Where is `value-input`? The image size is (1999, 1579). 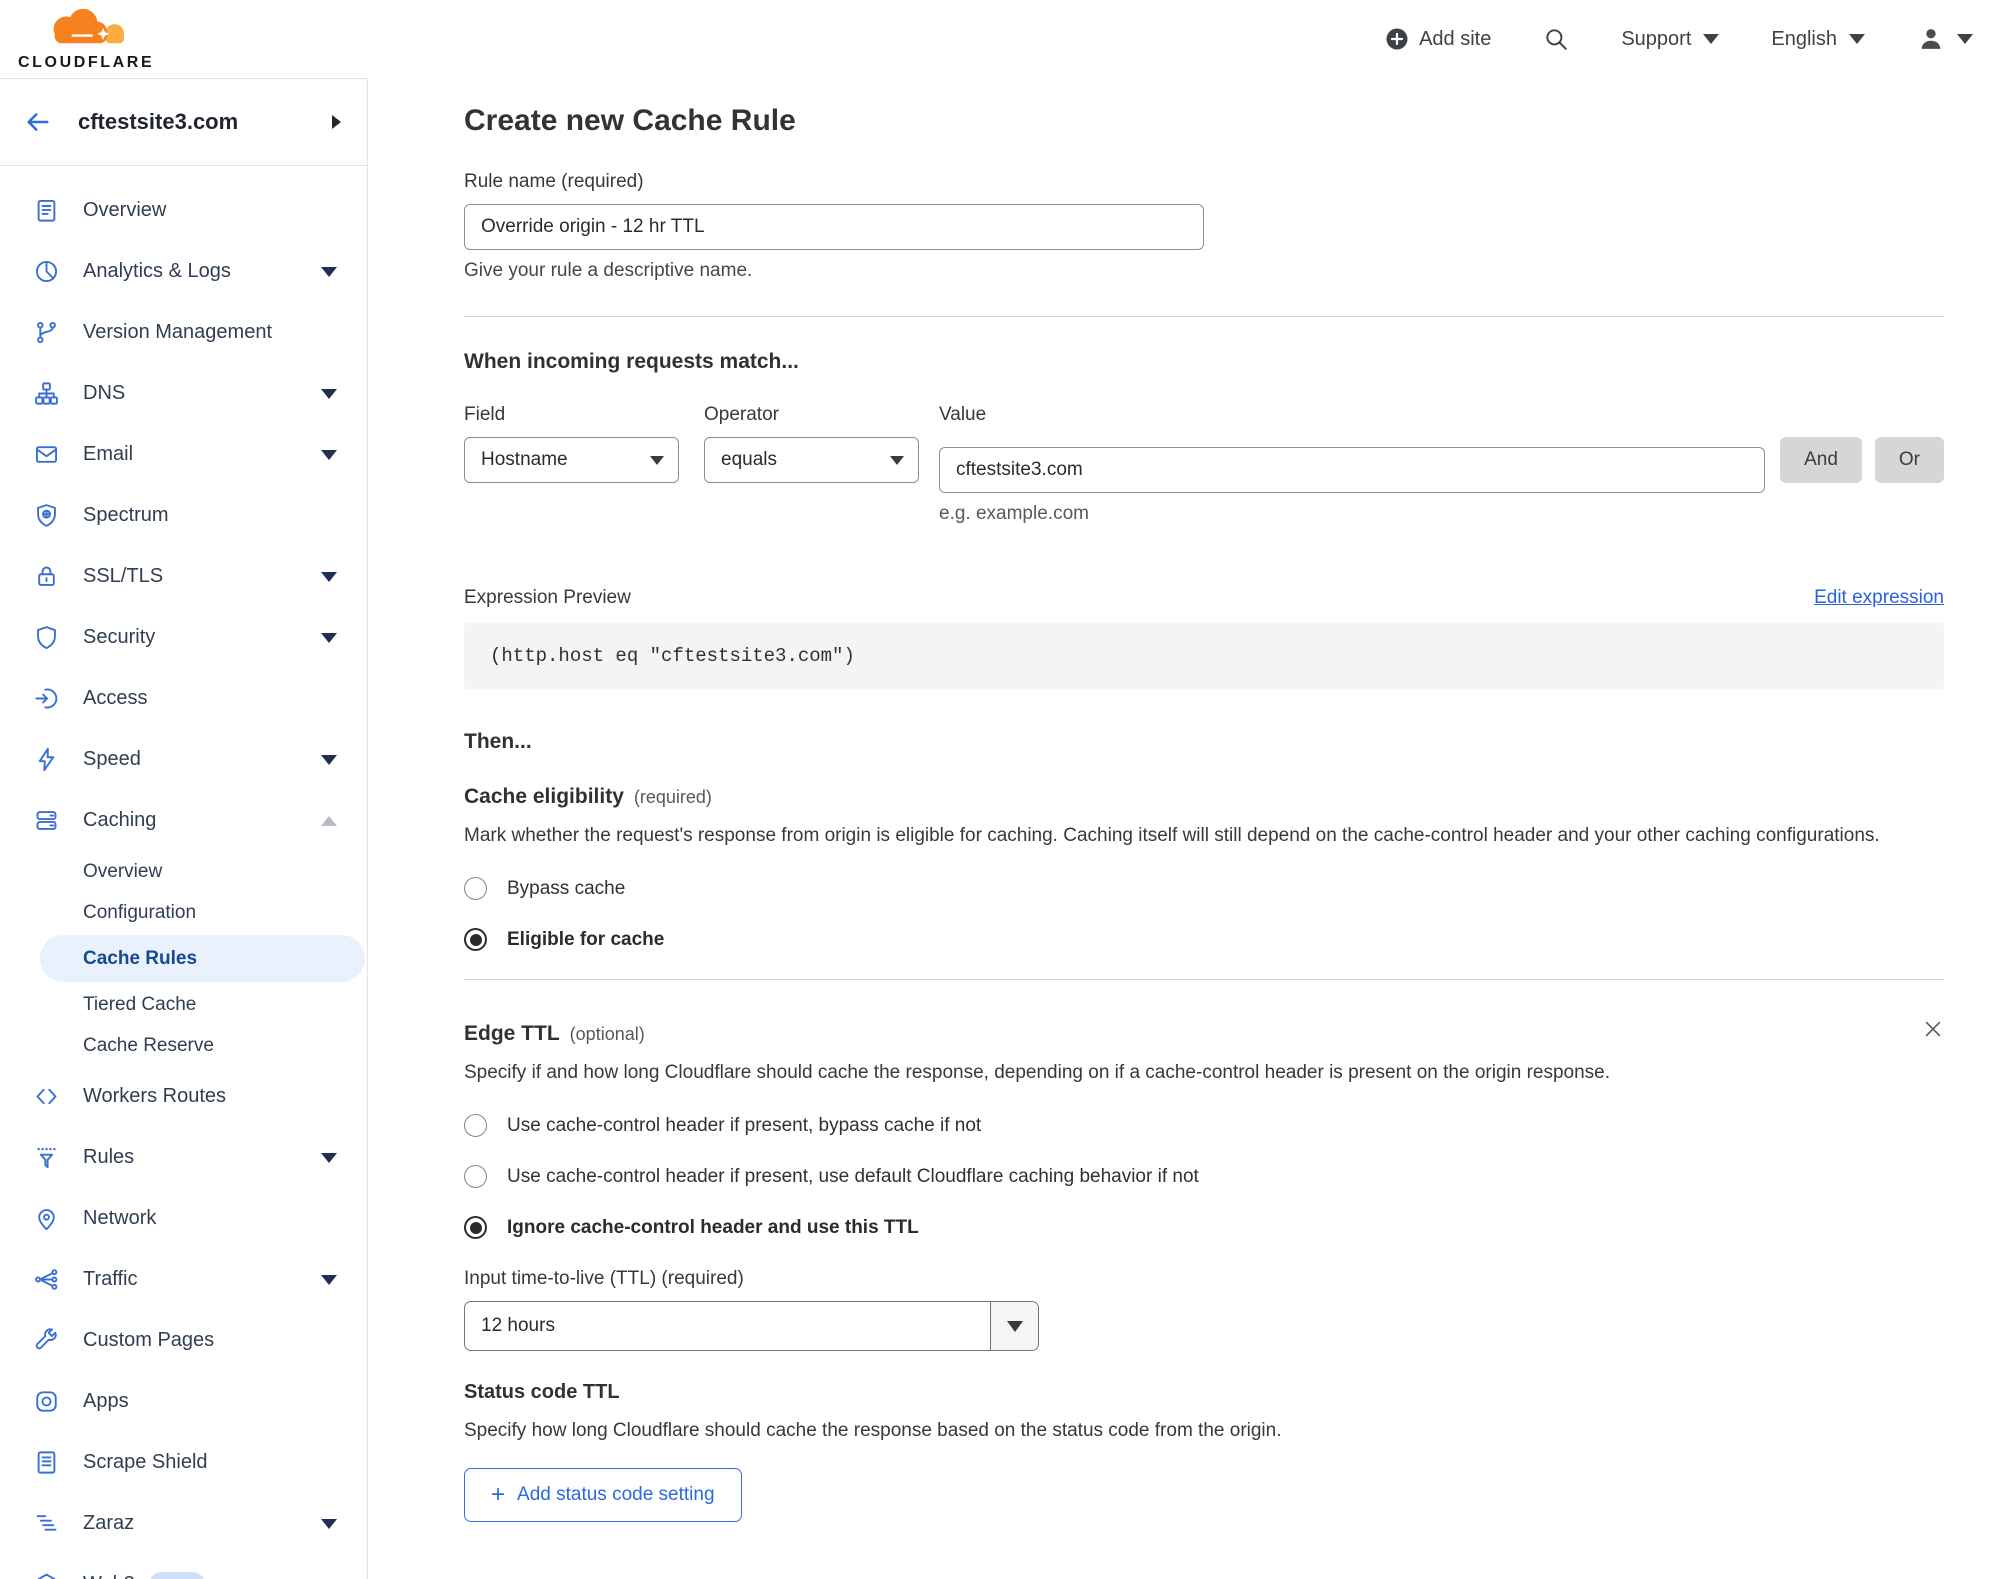
value-input is located at coordinates (1352, 470).